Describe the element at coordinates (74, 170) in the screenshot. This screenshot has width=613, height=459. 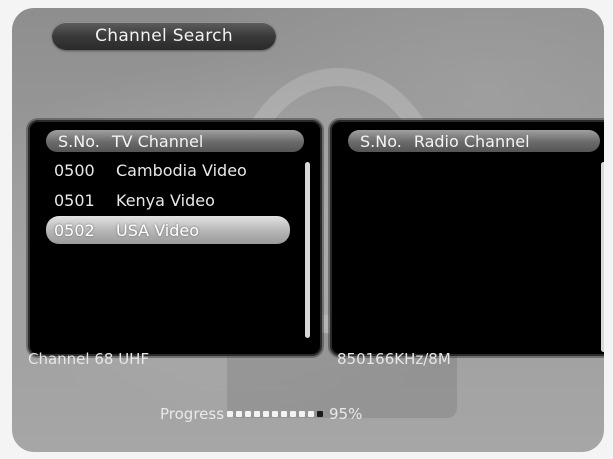
I see `channel-number: 0500` at that location.